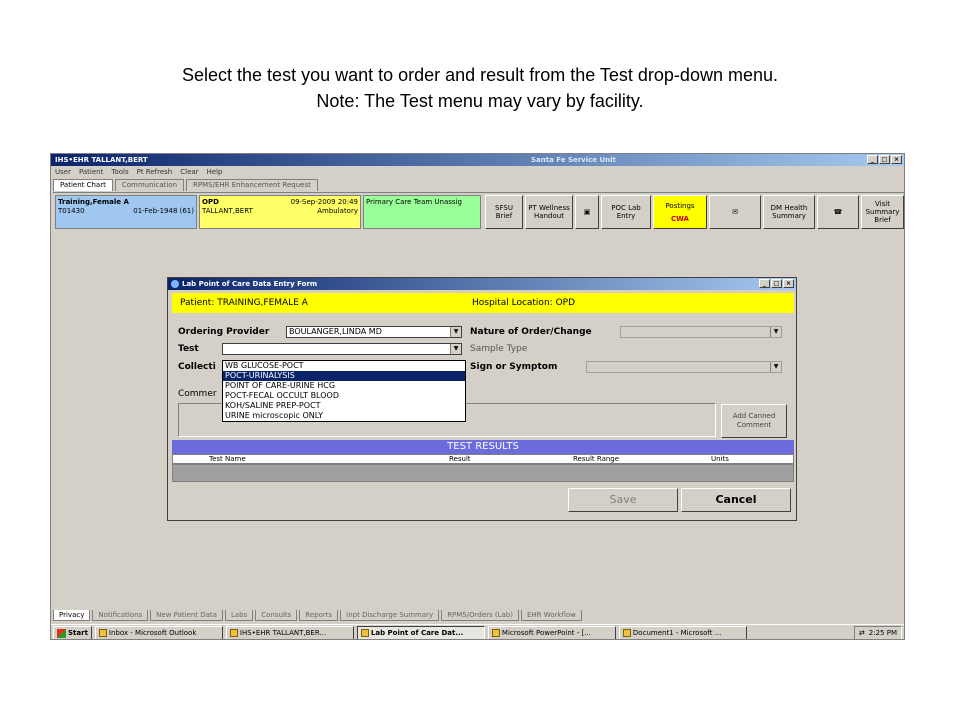 This screenshot has height=720, width=960. I want to click on tab-new-patient-data: New Patient Data, so click(186, 615).